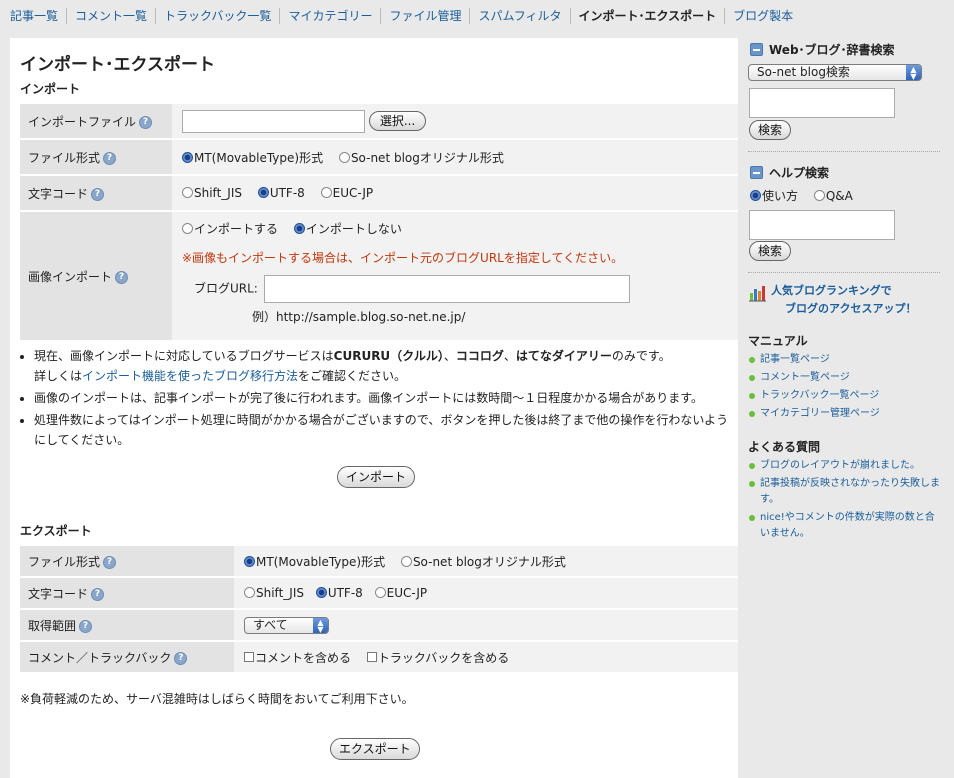  I want to click on manual-link: 記事一覧ページ, so click(795, 359).